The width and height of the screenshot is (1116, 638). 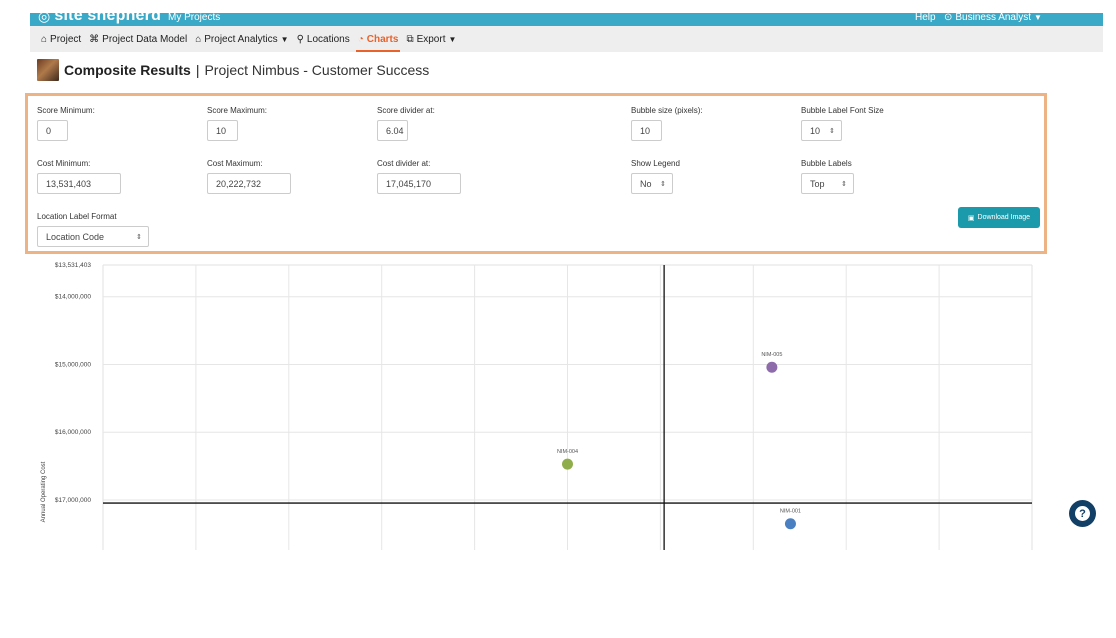 I want to click on project-thumbnail, so click(x=48, y=70).